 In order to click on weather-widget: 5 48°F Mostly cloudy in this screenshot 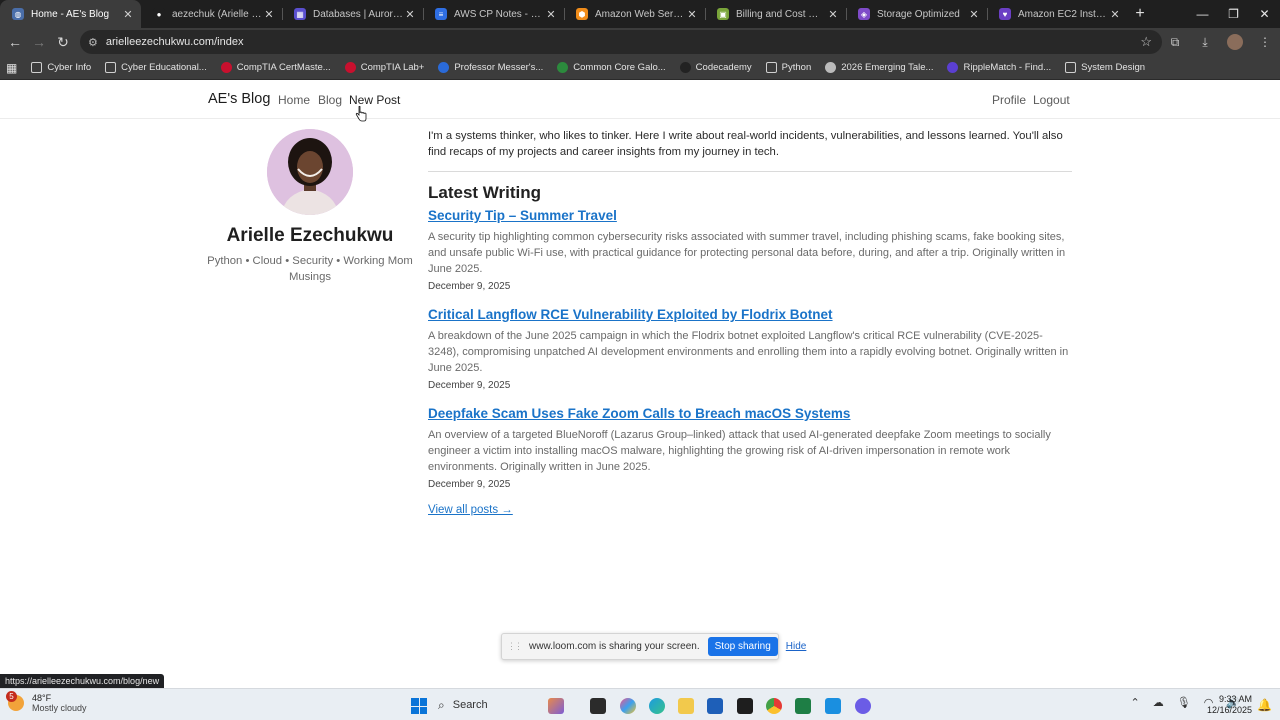, I will do `click(46, 702)`.